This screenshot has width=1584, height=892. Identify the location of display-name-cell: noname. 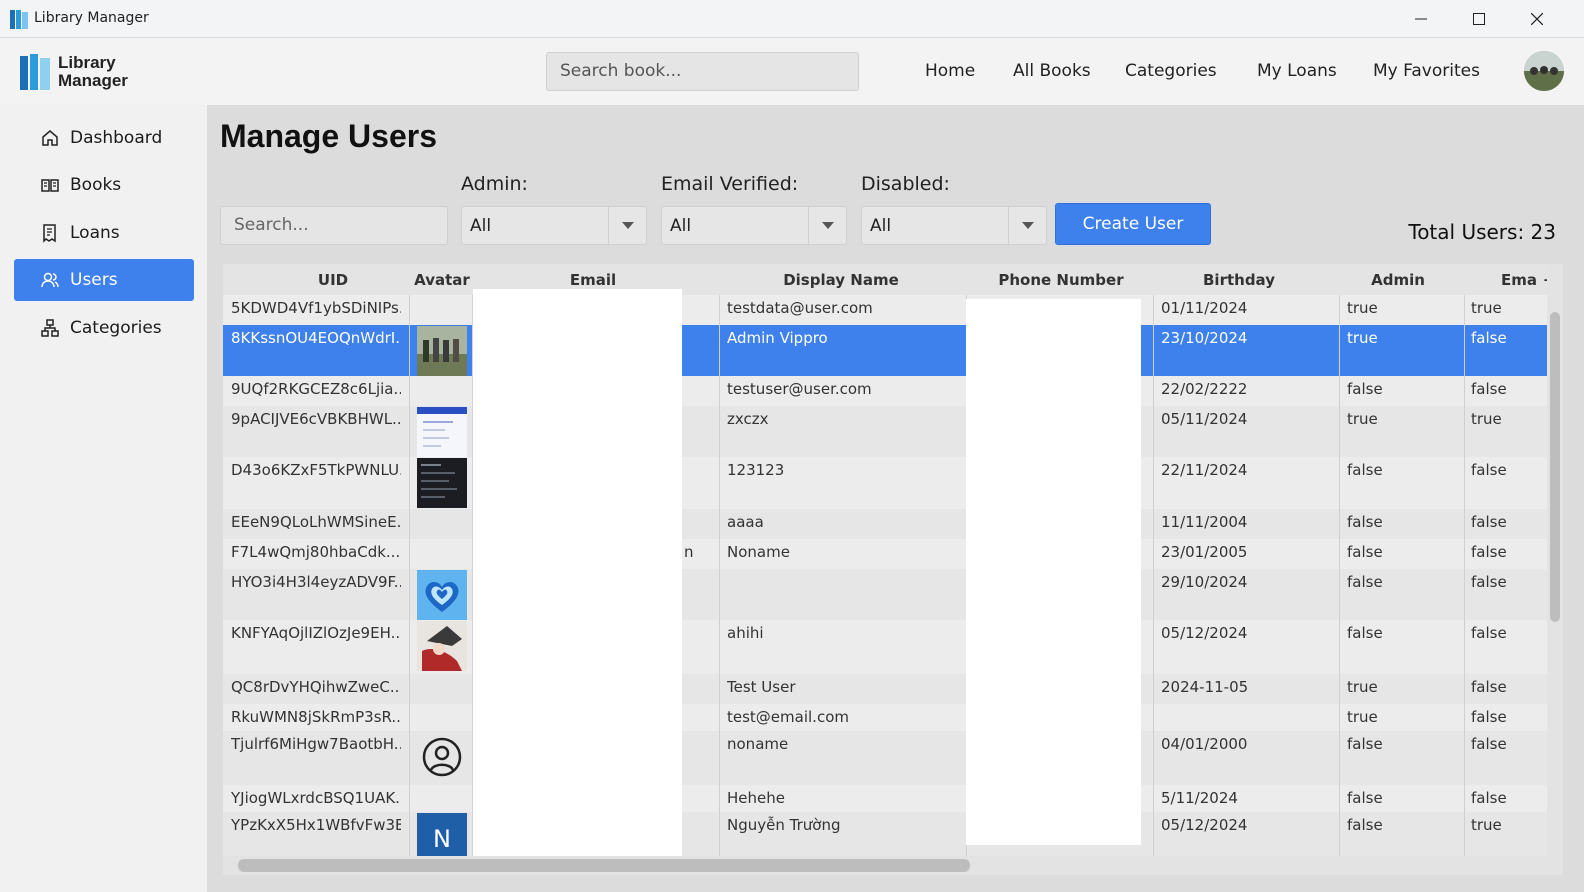
(758, 744).